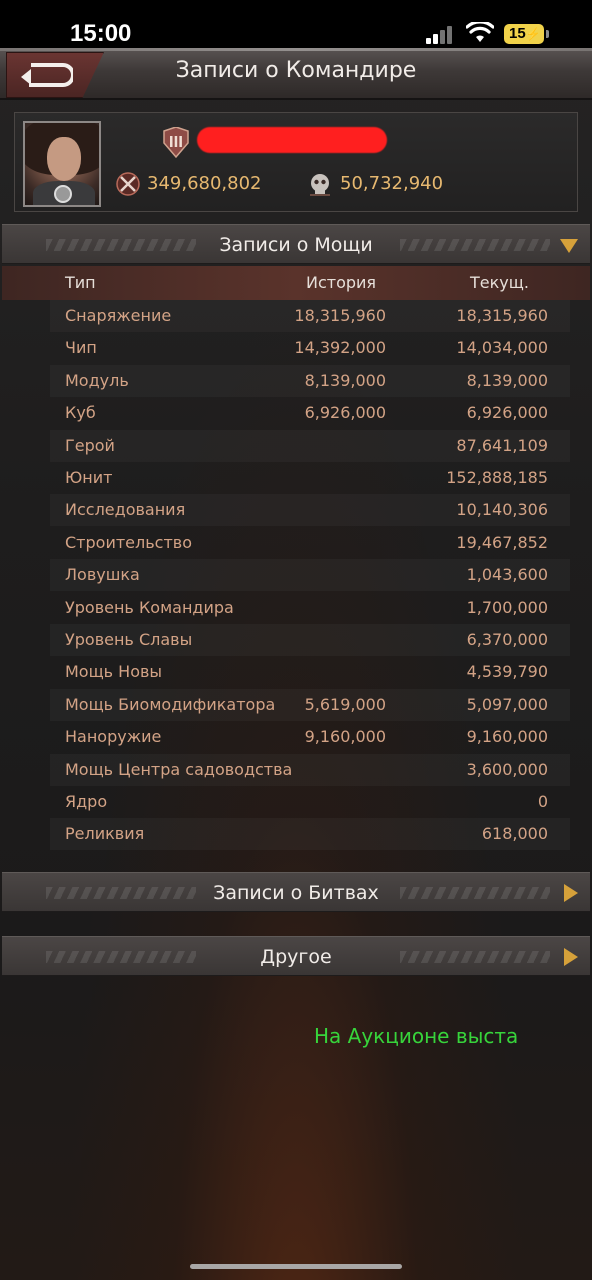 This screenshot has width=592, height=1280. I want to click on column-history: История, so click(341, 282).